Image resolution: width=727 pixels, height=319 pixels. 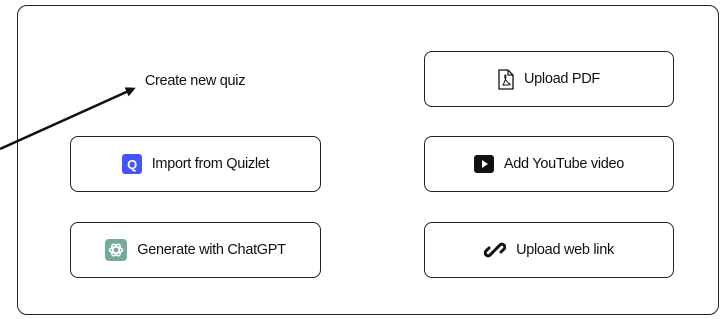 What do you see at coordinates (562, 79) in the screenshot?
I see `upload-pdf-label: Upload PDF` at bounding box center [562, 79].